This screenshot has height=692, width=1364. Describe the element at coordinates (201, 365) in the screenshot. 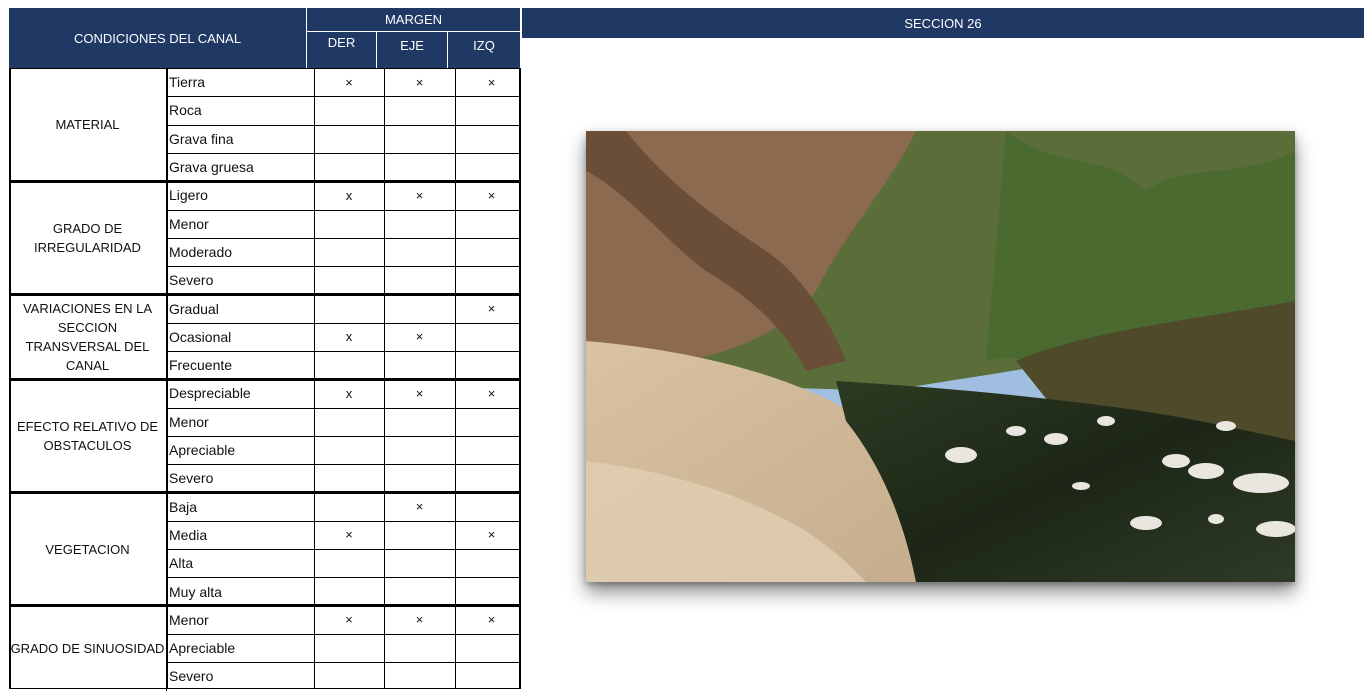

I see `option-label: Frecuente` at that location.